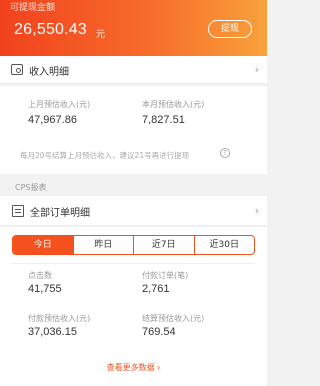 The width and height of the screenshot is (320, 386). I want to click on tab-7-days: 近7日, so click(163, 245).